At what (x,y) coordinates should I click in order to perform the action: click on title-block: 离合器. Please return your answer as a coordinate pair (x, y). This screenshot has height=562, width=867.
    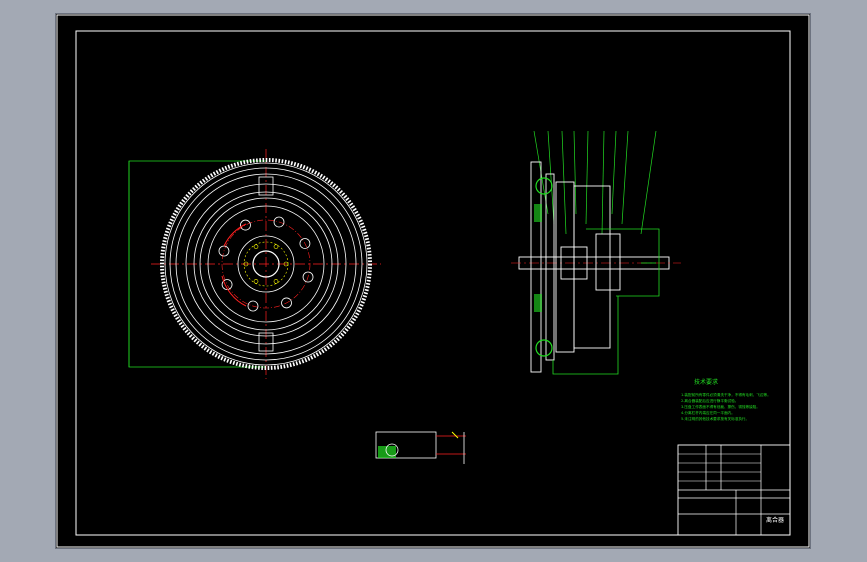
    Looking at the image, I should click on (734, 490).